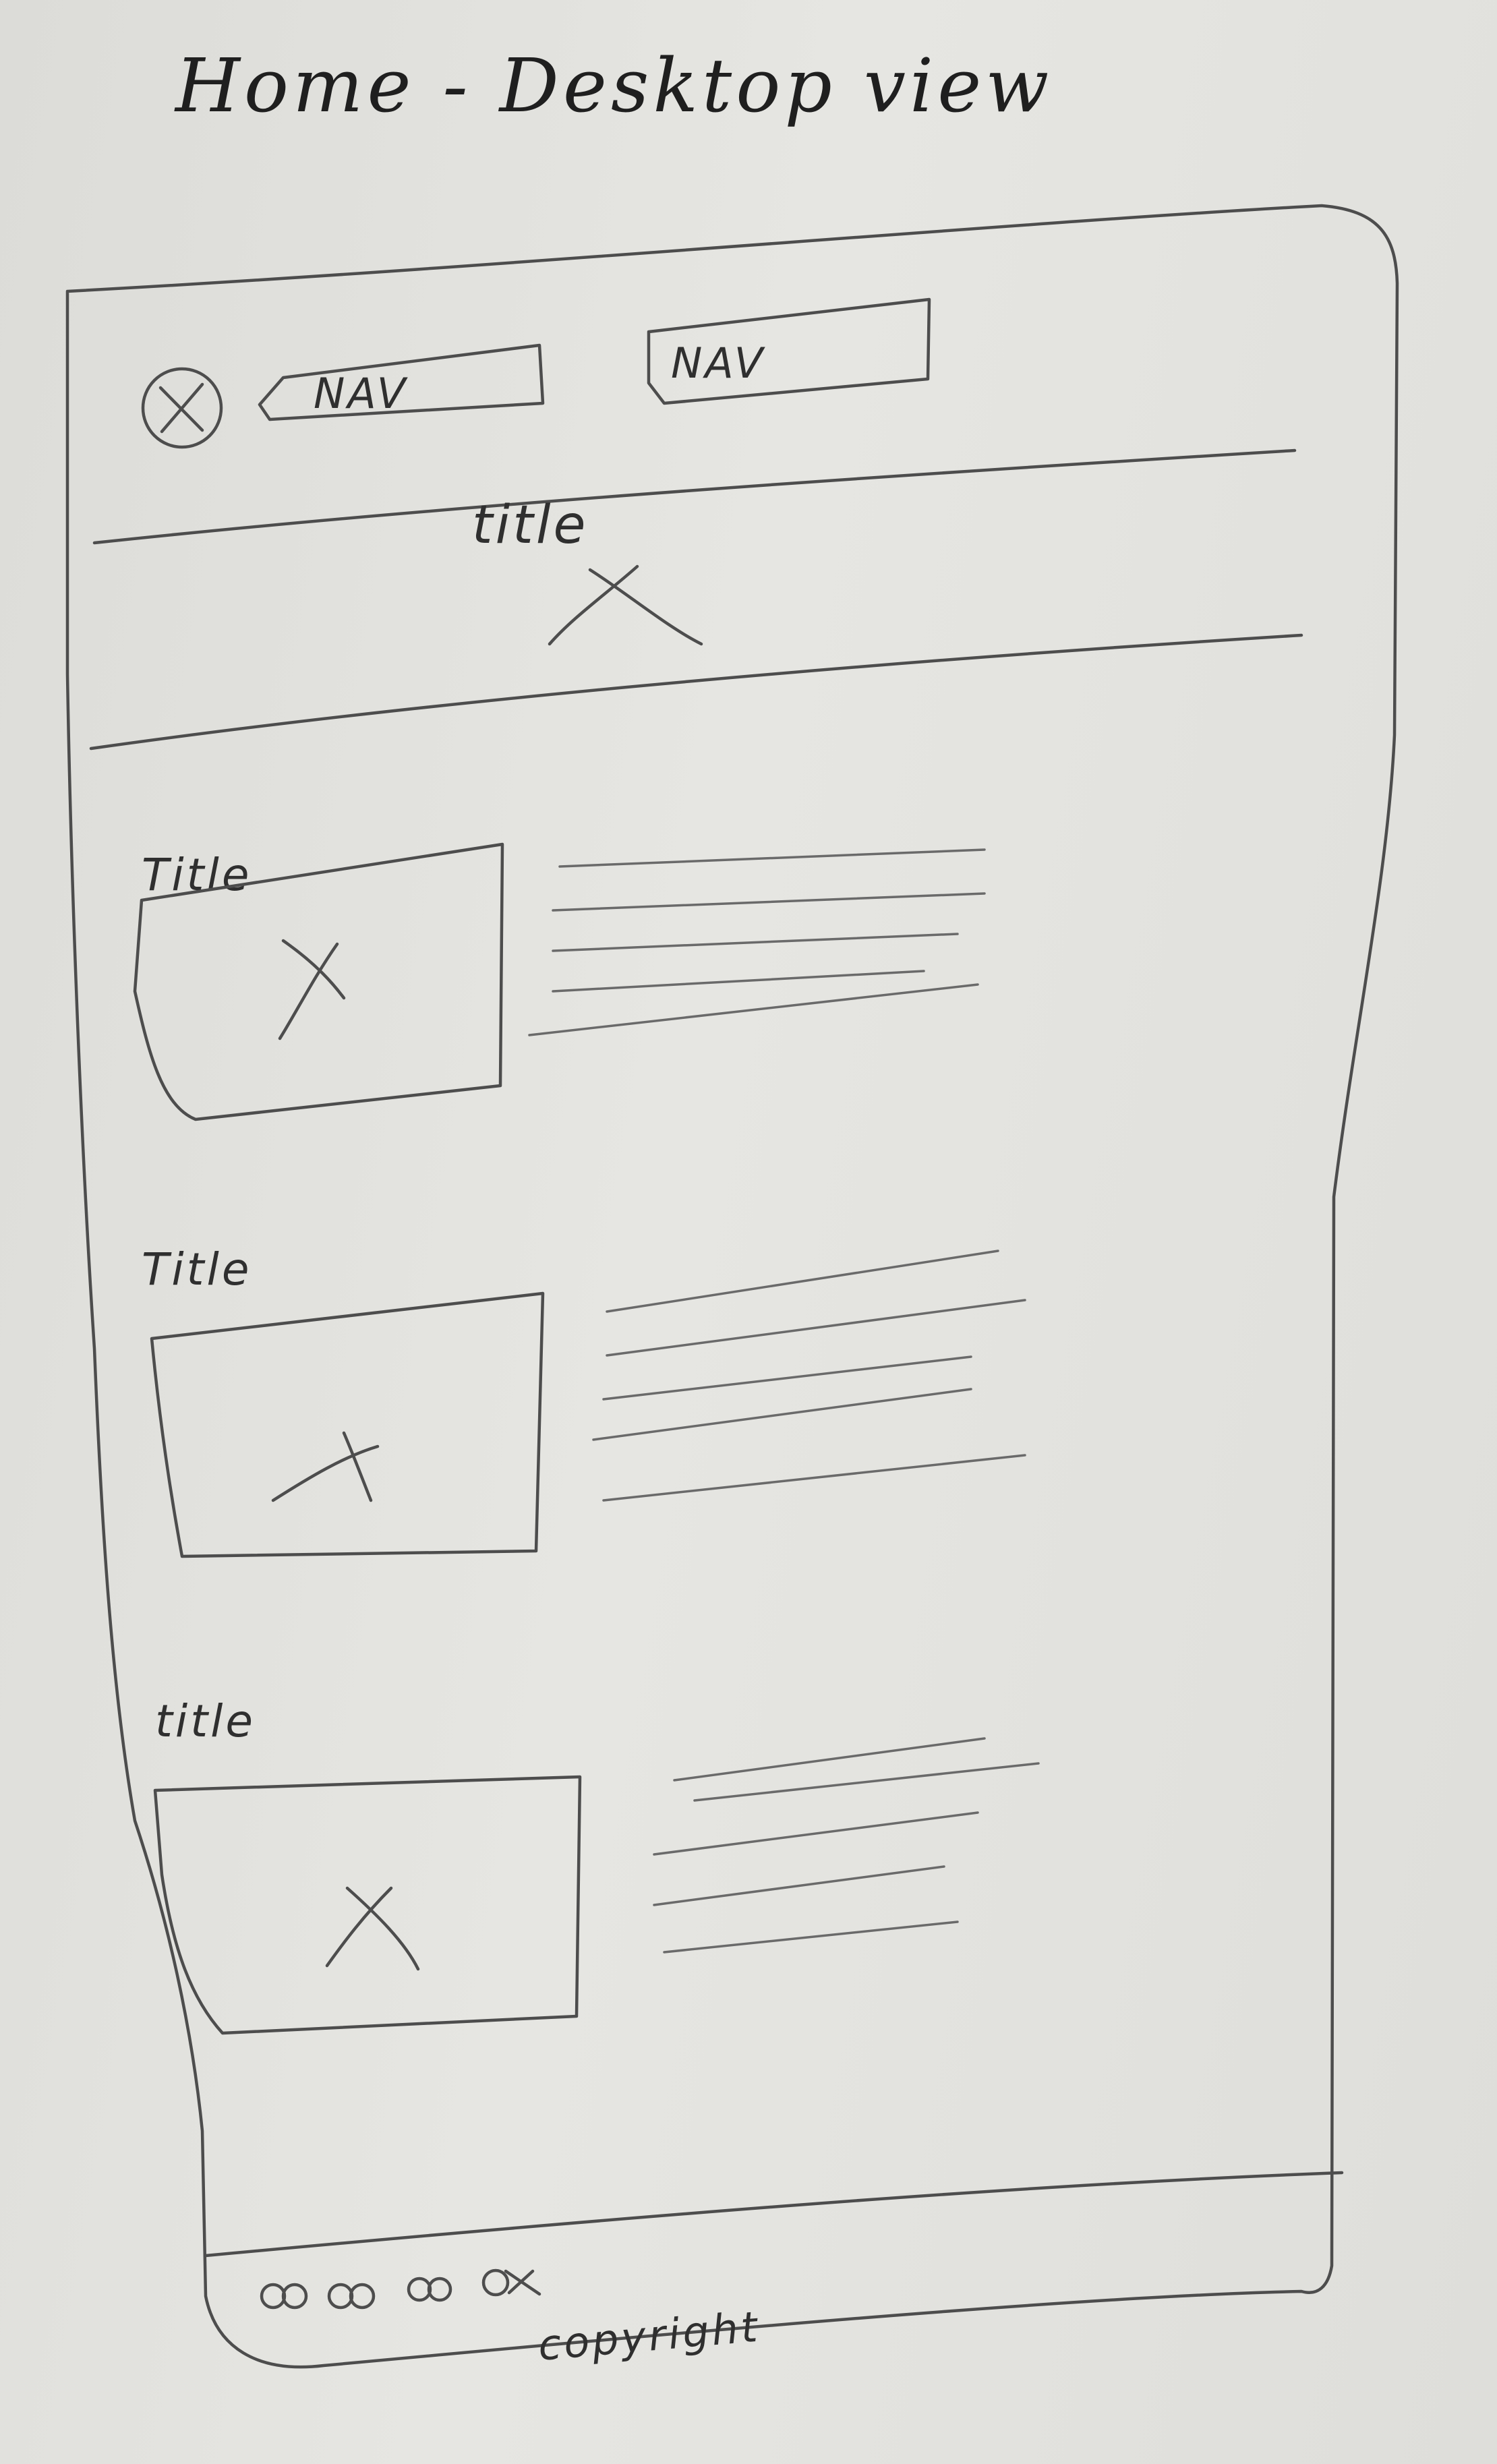 The width and height of the screenshot is (1497, 2464). Describe the element at coordinates (182, 408) in the screenshot. I see `logo-icon` at that location.